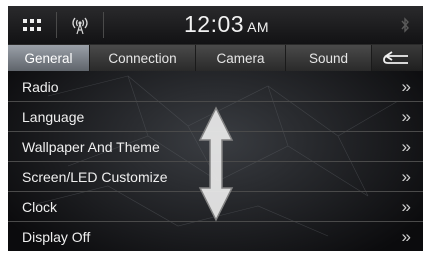 The image size is (430, 257). I want to click on clock-display: 12:03 AM, so click(226, 26).